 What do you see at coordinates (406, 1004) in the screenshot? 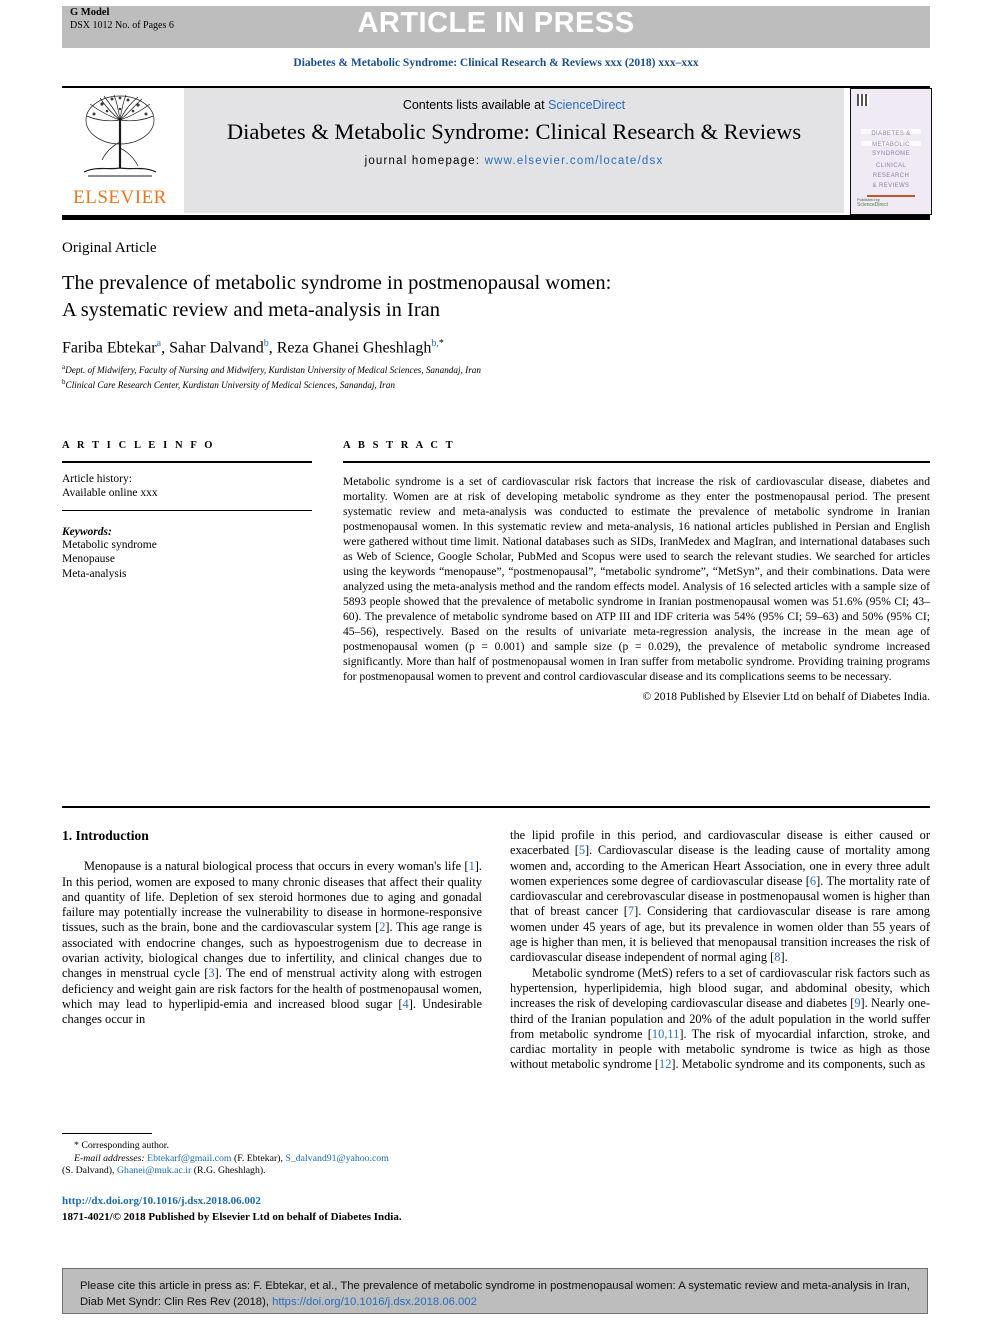
I see `reference-link: 4` at bounding box center [406, 1004].